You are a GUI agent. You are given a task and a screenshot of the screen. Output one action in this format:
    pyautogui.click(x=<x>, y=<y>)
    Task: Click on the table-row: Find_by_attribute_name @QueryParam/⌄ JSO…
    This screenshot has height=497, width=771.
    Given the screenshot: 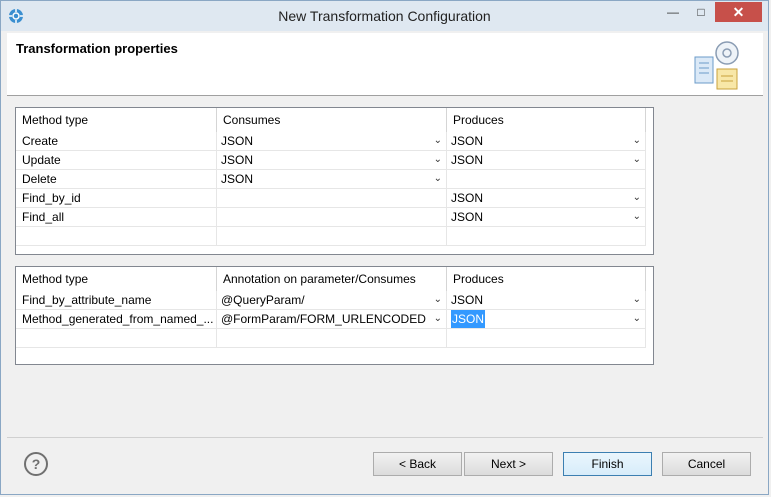 What is the action you would take?
    pyautogui.click(x=331, y=300)
    